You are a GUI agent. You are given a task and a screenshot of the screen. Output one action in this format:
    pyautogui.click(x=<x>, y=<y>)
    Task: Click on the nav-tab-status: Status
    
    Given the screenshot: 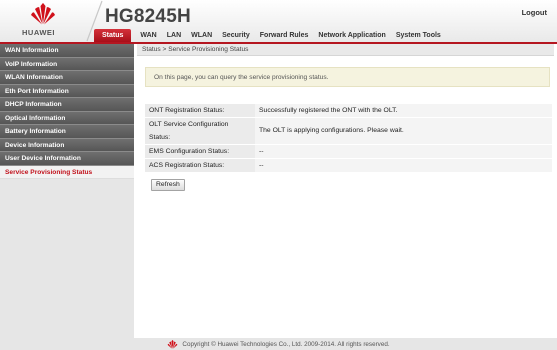 What is the action you would take?
    pyautogui.click(x=113, y=35)
    